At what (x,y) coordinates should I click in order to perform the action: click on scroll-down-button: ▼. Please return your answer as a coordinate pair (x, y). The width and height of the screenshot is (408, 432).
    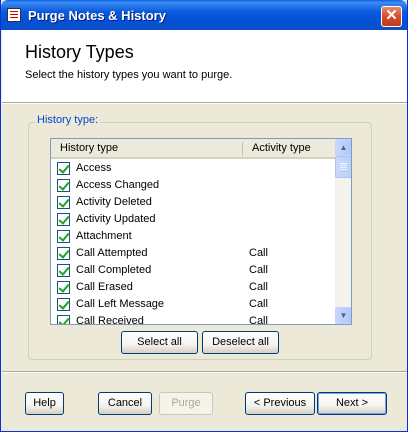
    Looking at the image, I should click on (343, 315).